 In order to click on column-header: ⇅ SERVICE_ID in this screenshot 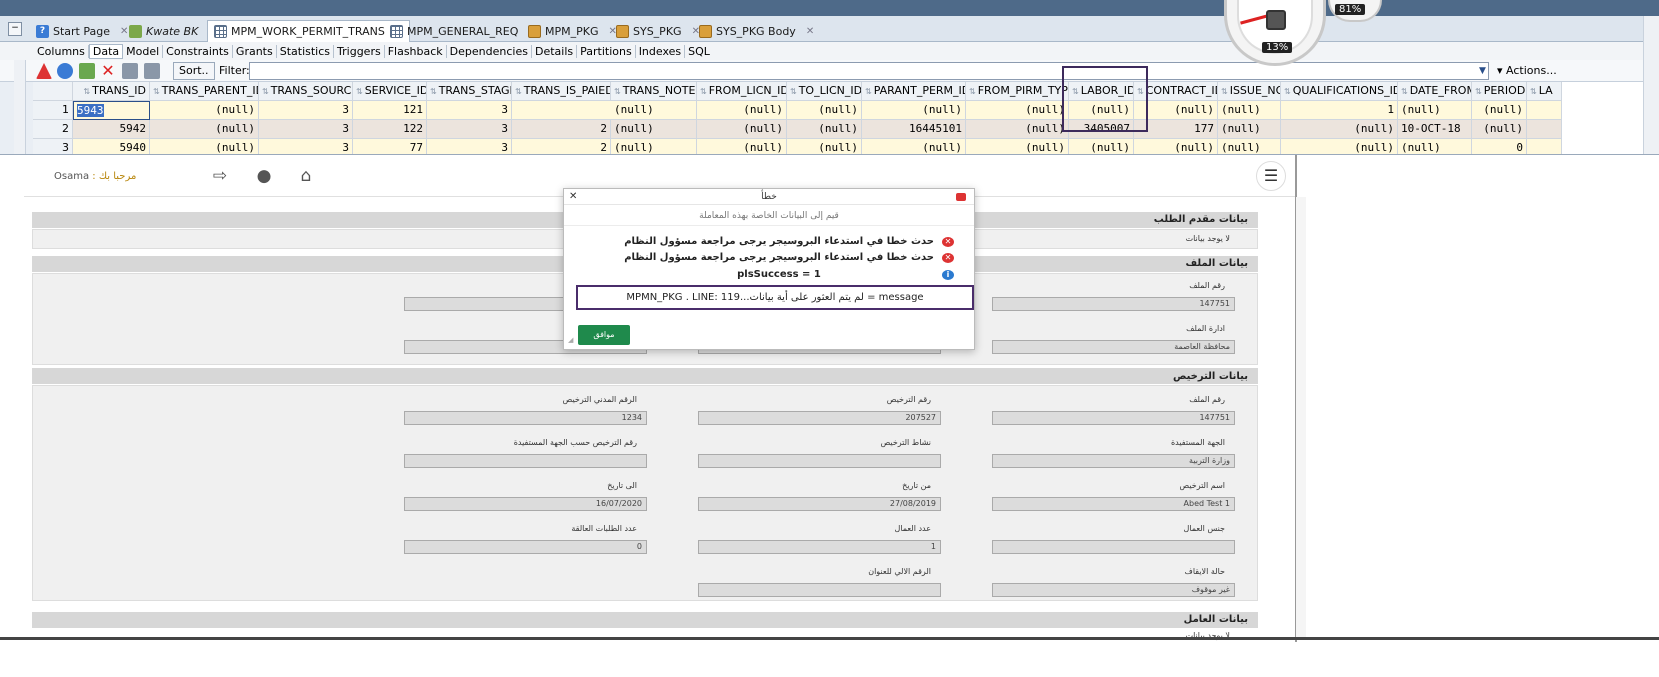, I will do `click(390, 91)`.